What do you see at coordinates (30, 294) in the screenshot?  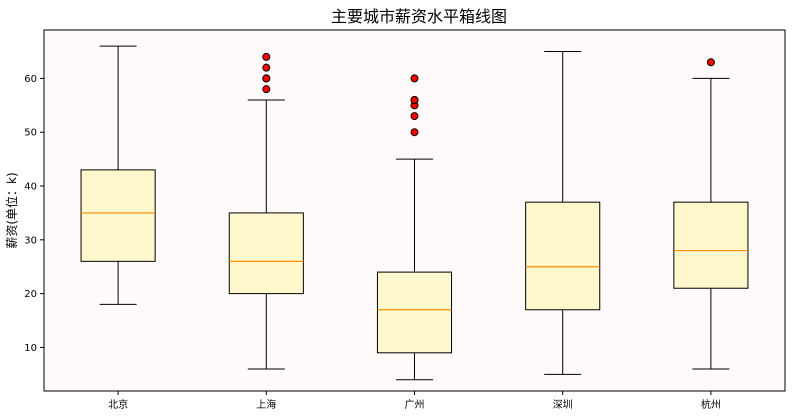 I see `y-tick-label: 20` at bounding box center [30, 294].